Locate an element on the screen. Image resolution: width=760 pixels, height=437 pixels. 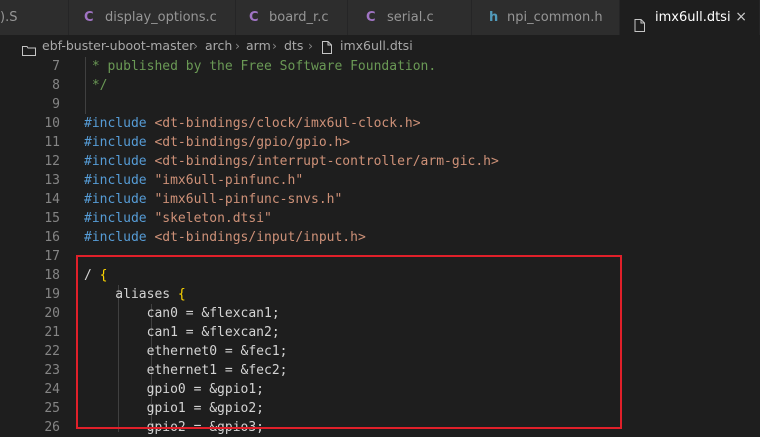
code-text: aliases { is located at coordinates (135, 294).